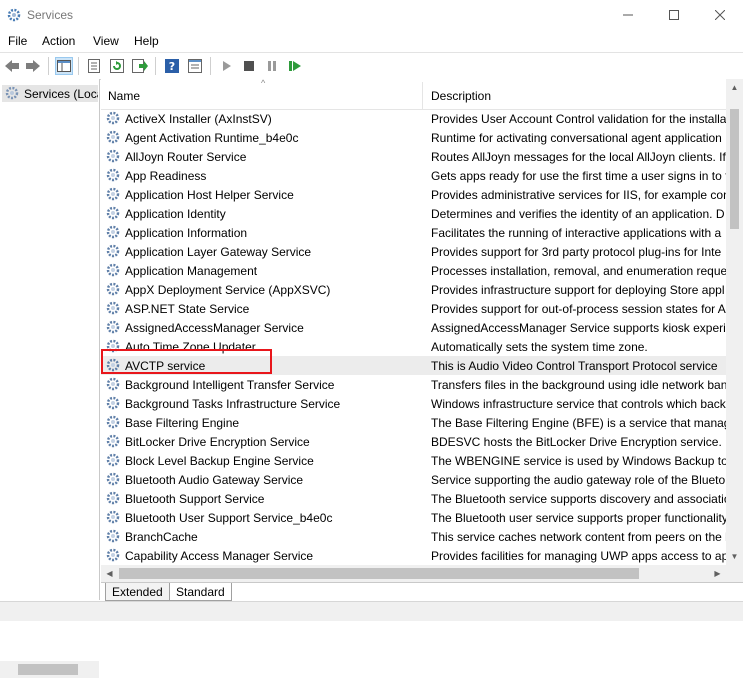 This screenshot has height=678, width=743. What do you see at coordinates (186, 157) in the screenshot?
I see `service-name: AllJoyn Router Service` at bounding box center [186, 157].